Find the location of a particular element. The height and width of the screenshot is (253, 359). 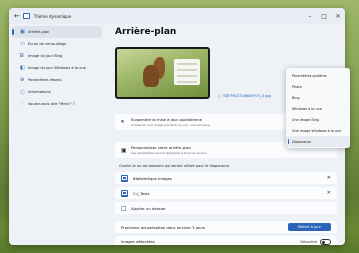

image-filename-link: ▢ E8F76C37186D9F75_0.jpg is located at coordinates (244, 96).